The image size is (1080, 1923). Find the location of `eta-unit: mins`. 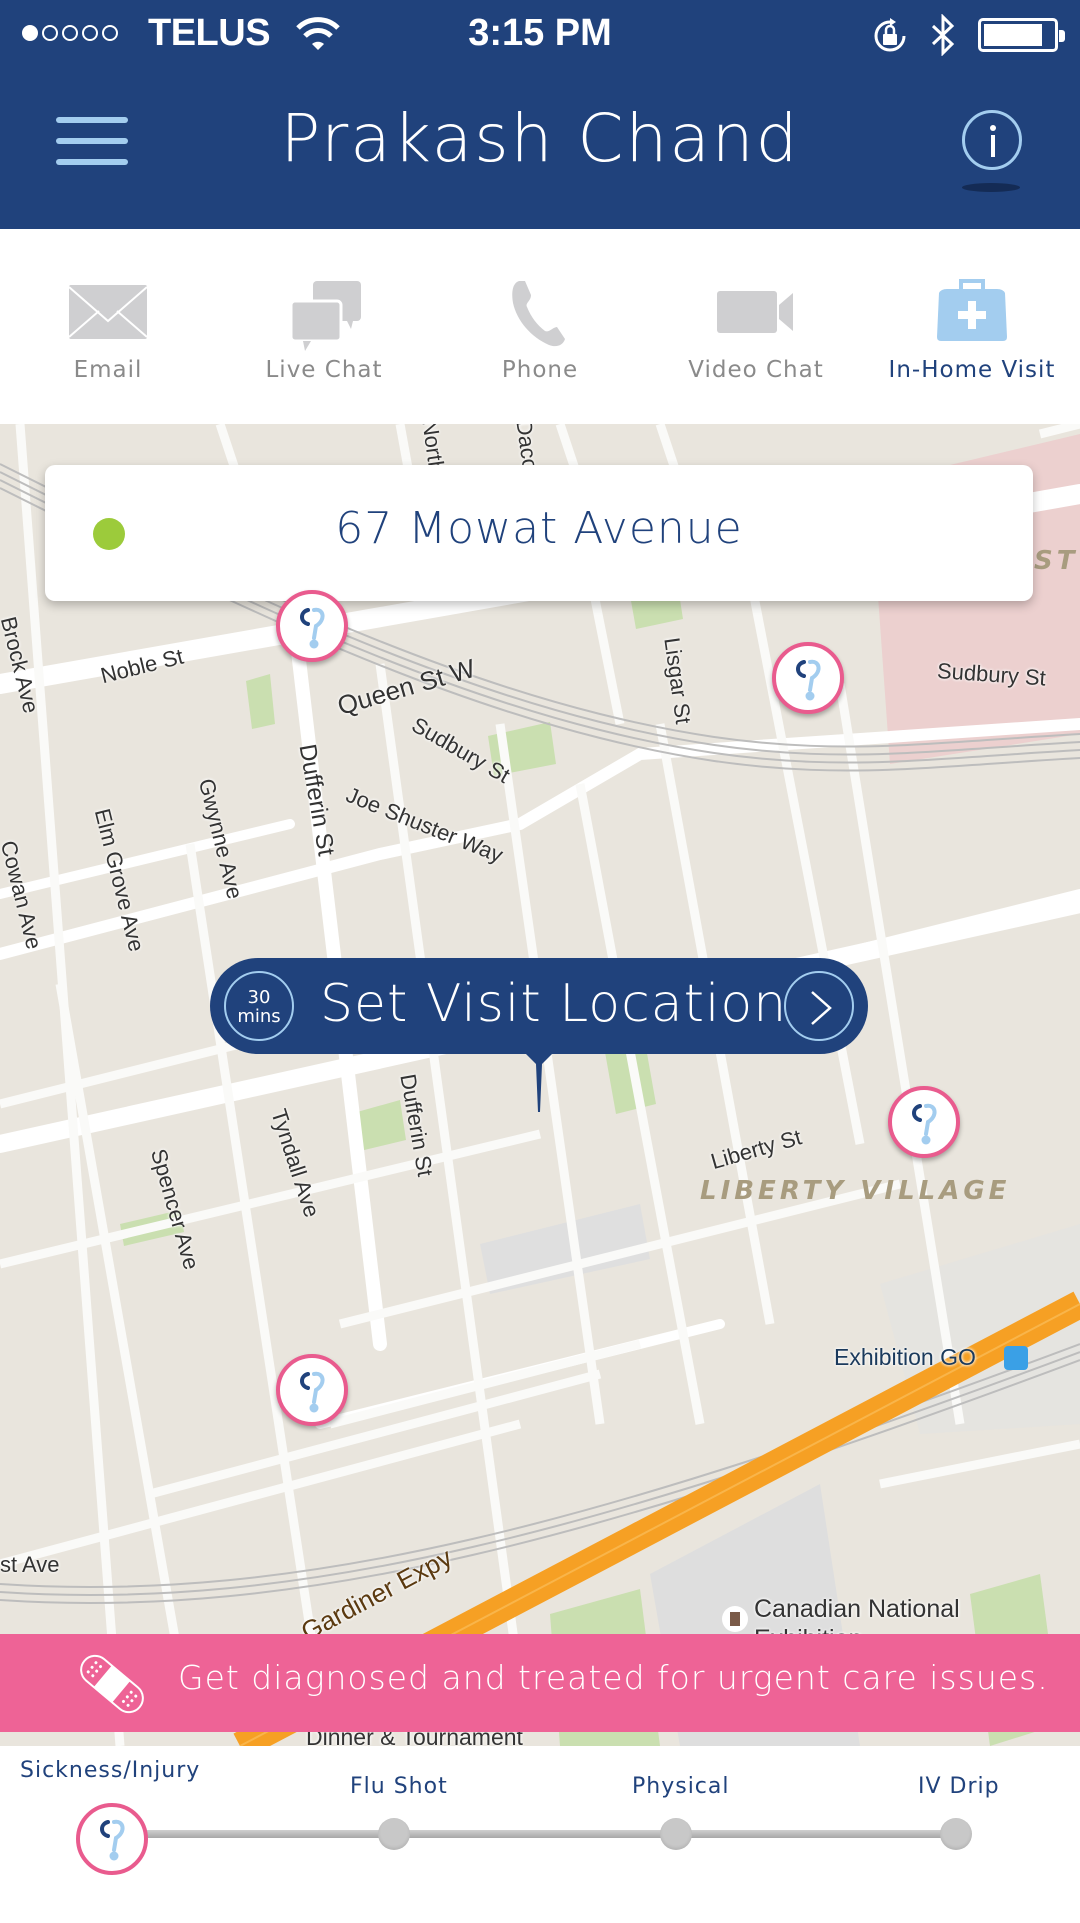

eta-unit: mins is located at coordinates (259, 1016).